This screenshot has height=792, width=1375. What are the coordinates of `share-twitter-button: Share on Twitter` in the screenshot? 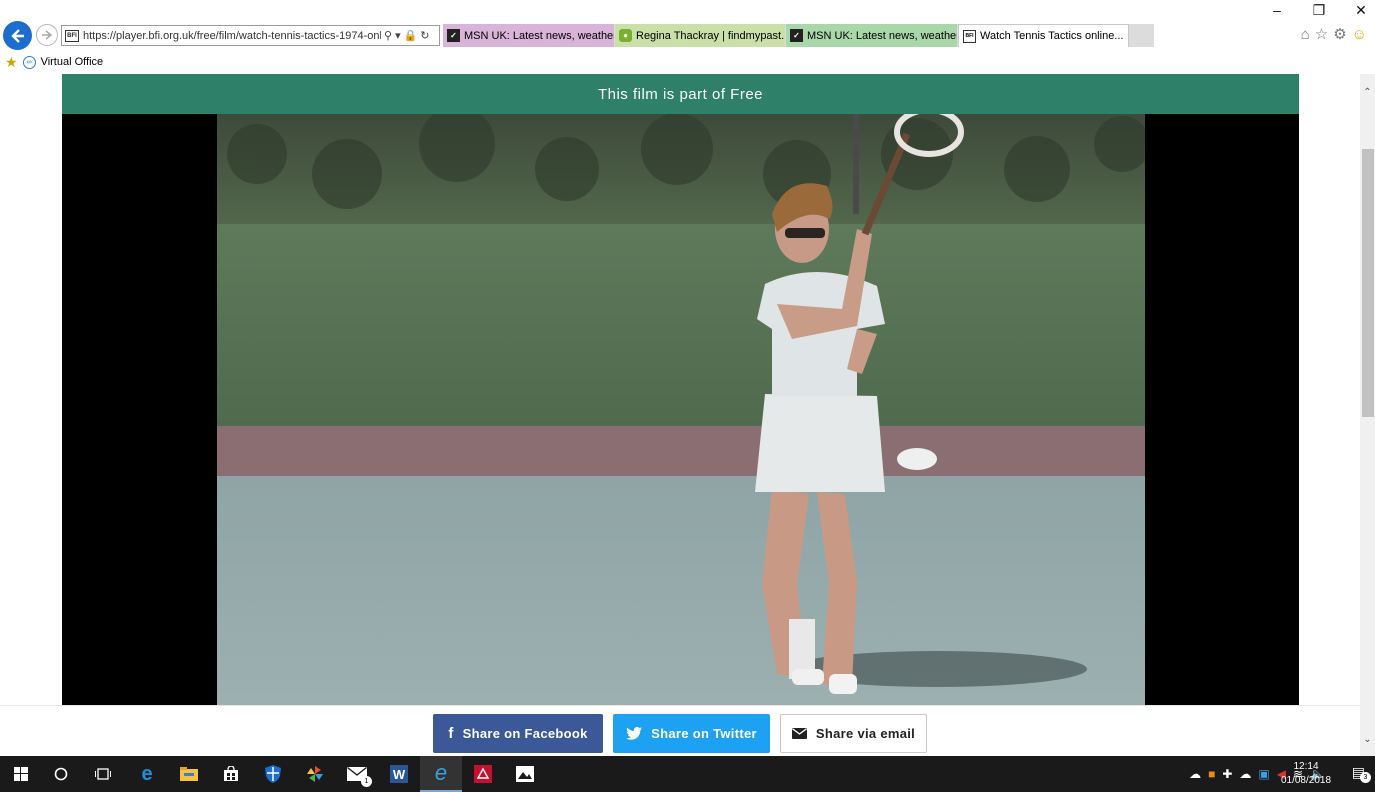 It's located at (691, 733).